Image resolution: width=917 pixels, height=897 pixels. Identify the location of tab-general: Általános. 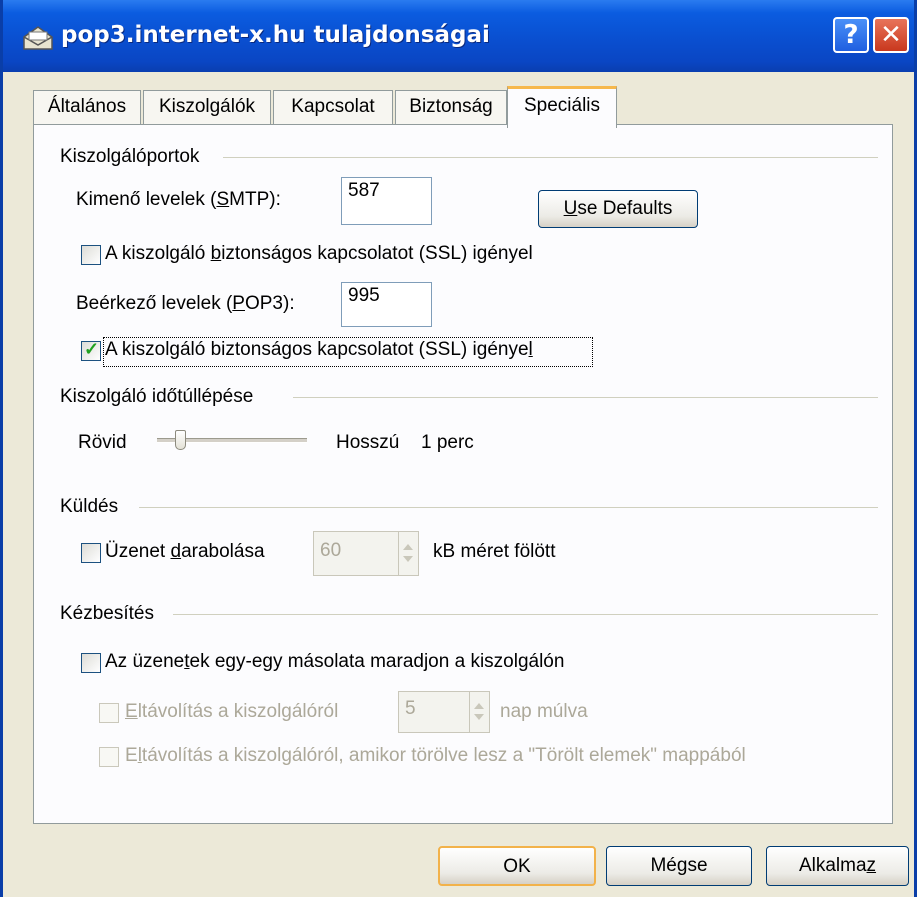
(87, 107).